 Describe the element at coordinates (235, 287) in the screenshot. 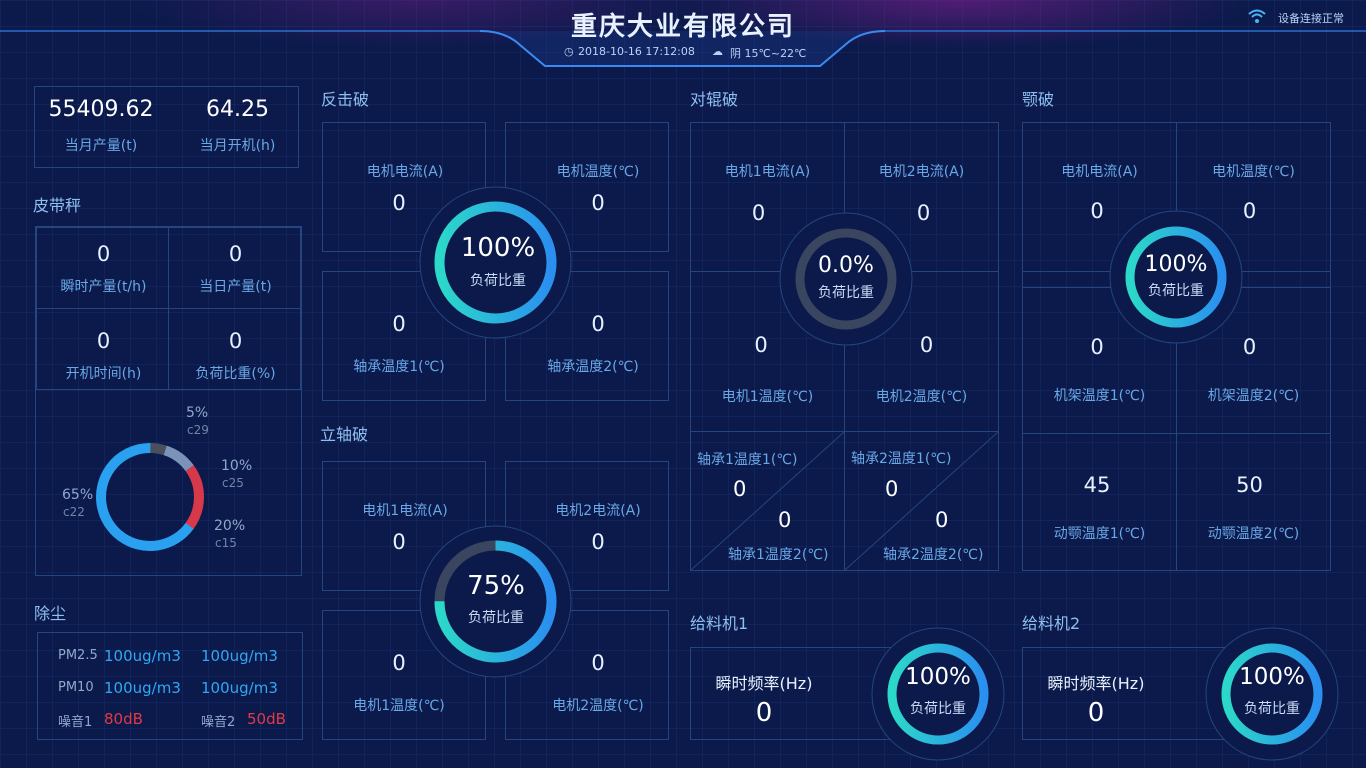

I see `belt-daily-output-label: 当日产量(t)` at that location.